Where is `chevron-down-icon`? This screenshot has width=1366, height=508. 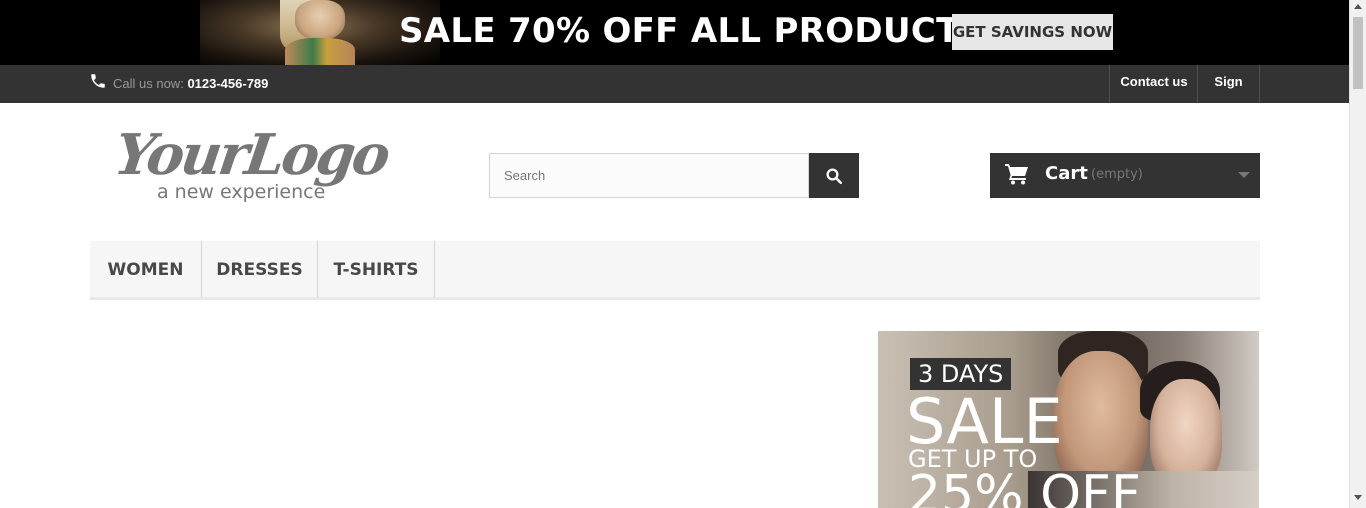 chevron-down-icon is located at coordinates (1244, 175).